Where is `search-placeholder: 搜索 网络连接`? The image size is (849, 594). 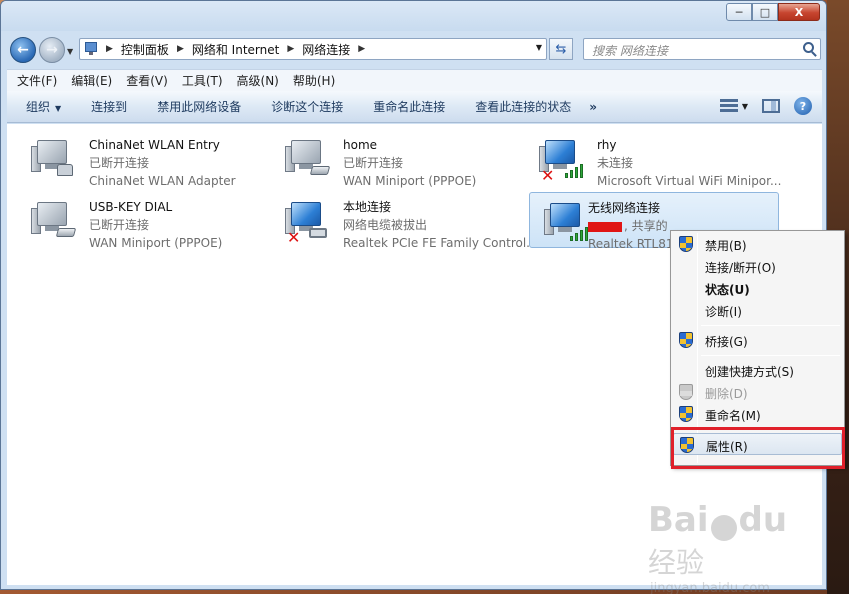 search-placeholder: 搜索 网络连接 is located at coordinates (630, 51).